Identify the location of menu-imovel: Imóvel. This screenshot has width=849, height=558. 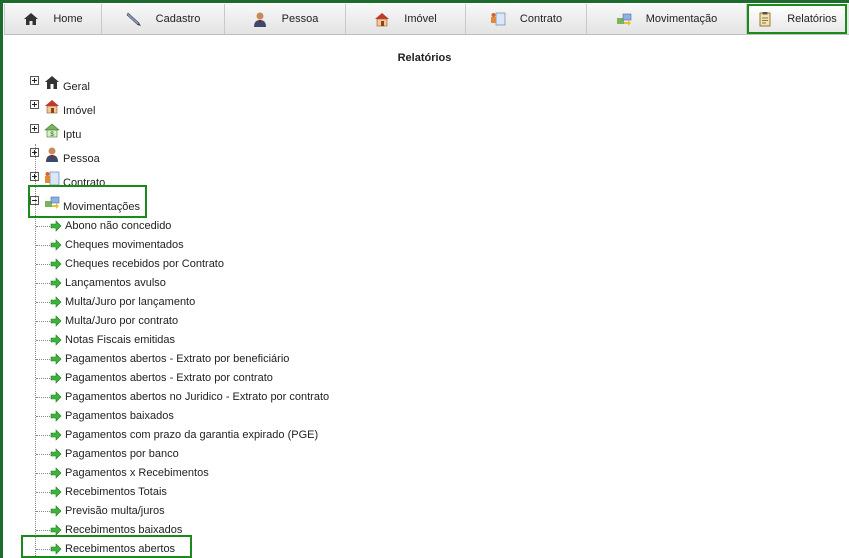
(406, 19).